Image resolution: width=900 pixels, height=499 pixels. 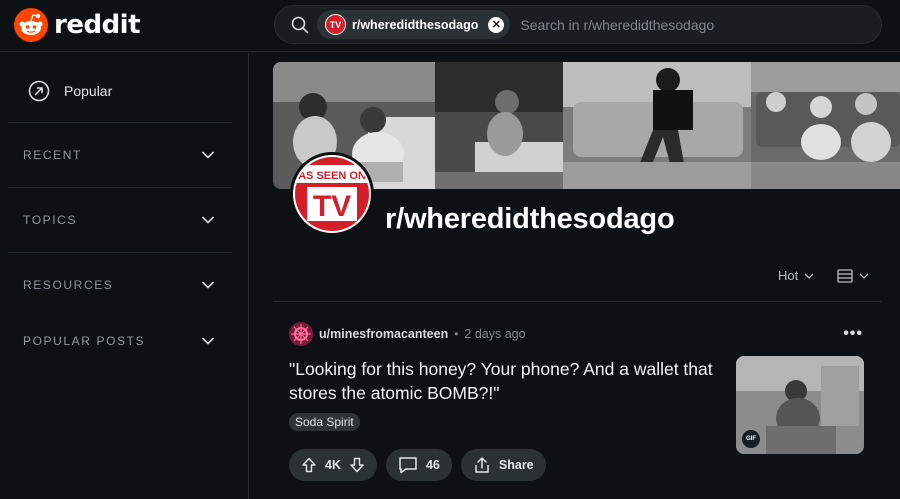 What do you see at coordinates (324, 422) in the screenshot?
I see `post-flair: Soda Spirit` at bounding box center [324, 422].